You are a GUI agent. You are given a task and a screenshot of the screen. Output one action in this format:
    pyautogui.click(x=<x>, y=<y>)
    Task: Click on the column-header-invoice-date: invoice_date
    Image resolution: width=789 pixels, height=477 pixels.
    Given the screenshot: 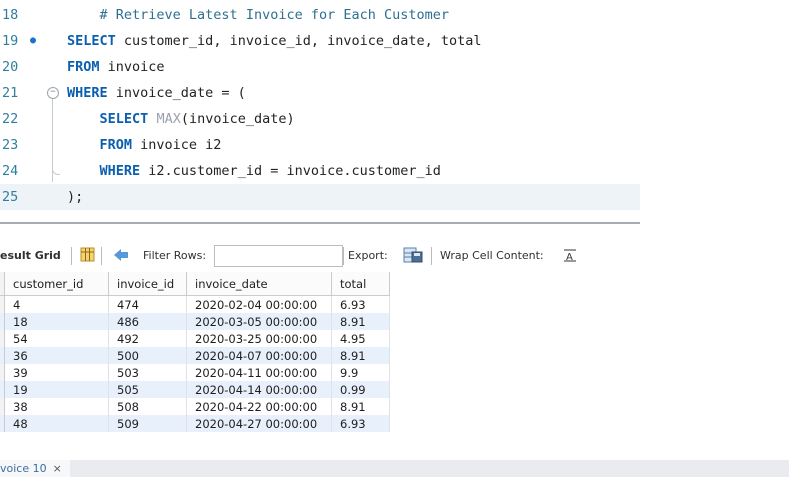 What is the action you would take?
    pyautogui.click(x=259, y=284)
    